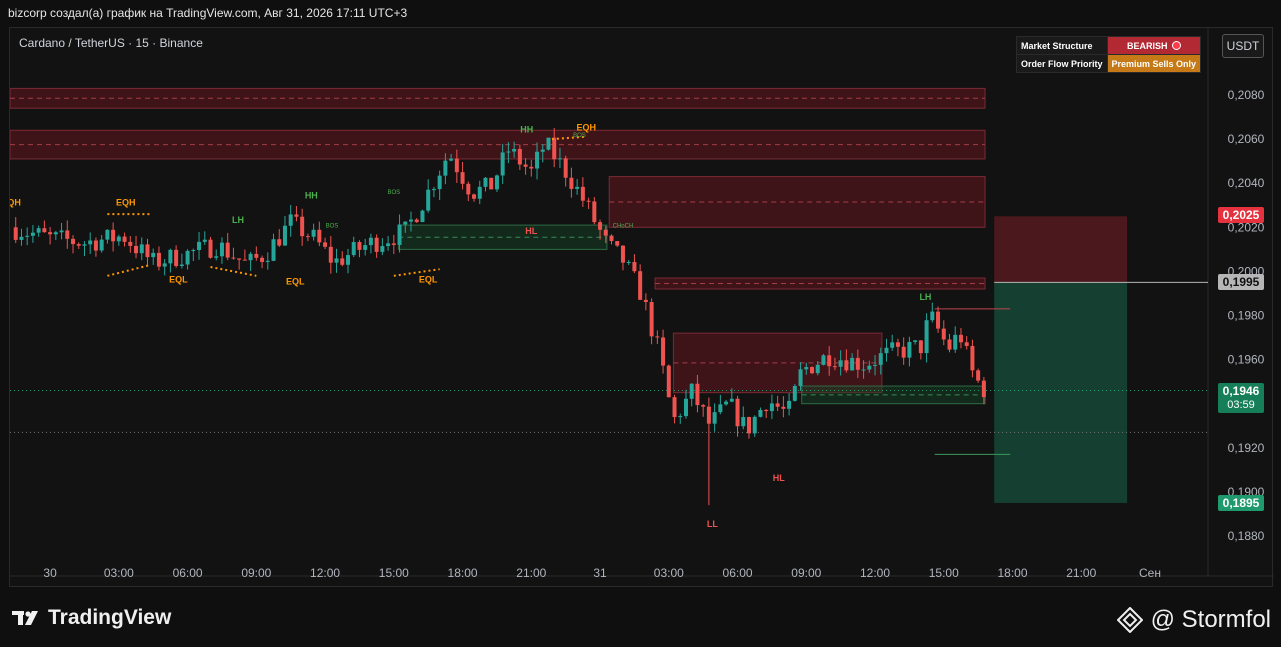 The image size is (1281, 647). Describe the element at coordinates (1062, 63) in the screenshot. I see `order-flow-label: Order Flow Priority` at that location.